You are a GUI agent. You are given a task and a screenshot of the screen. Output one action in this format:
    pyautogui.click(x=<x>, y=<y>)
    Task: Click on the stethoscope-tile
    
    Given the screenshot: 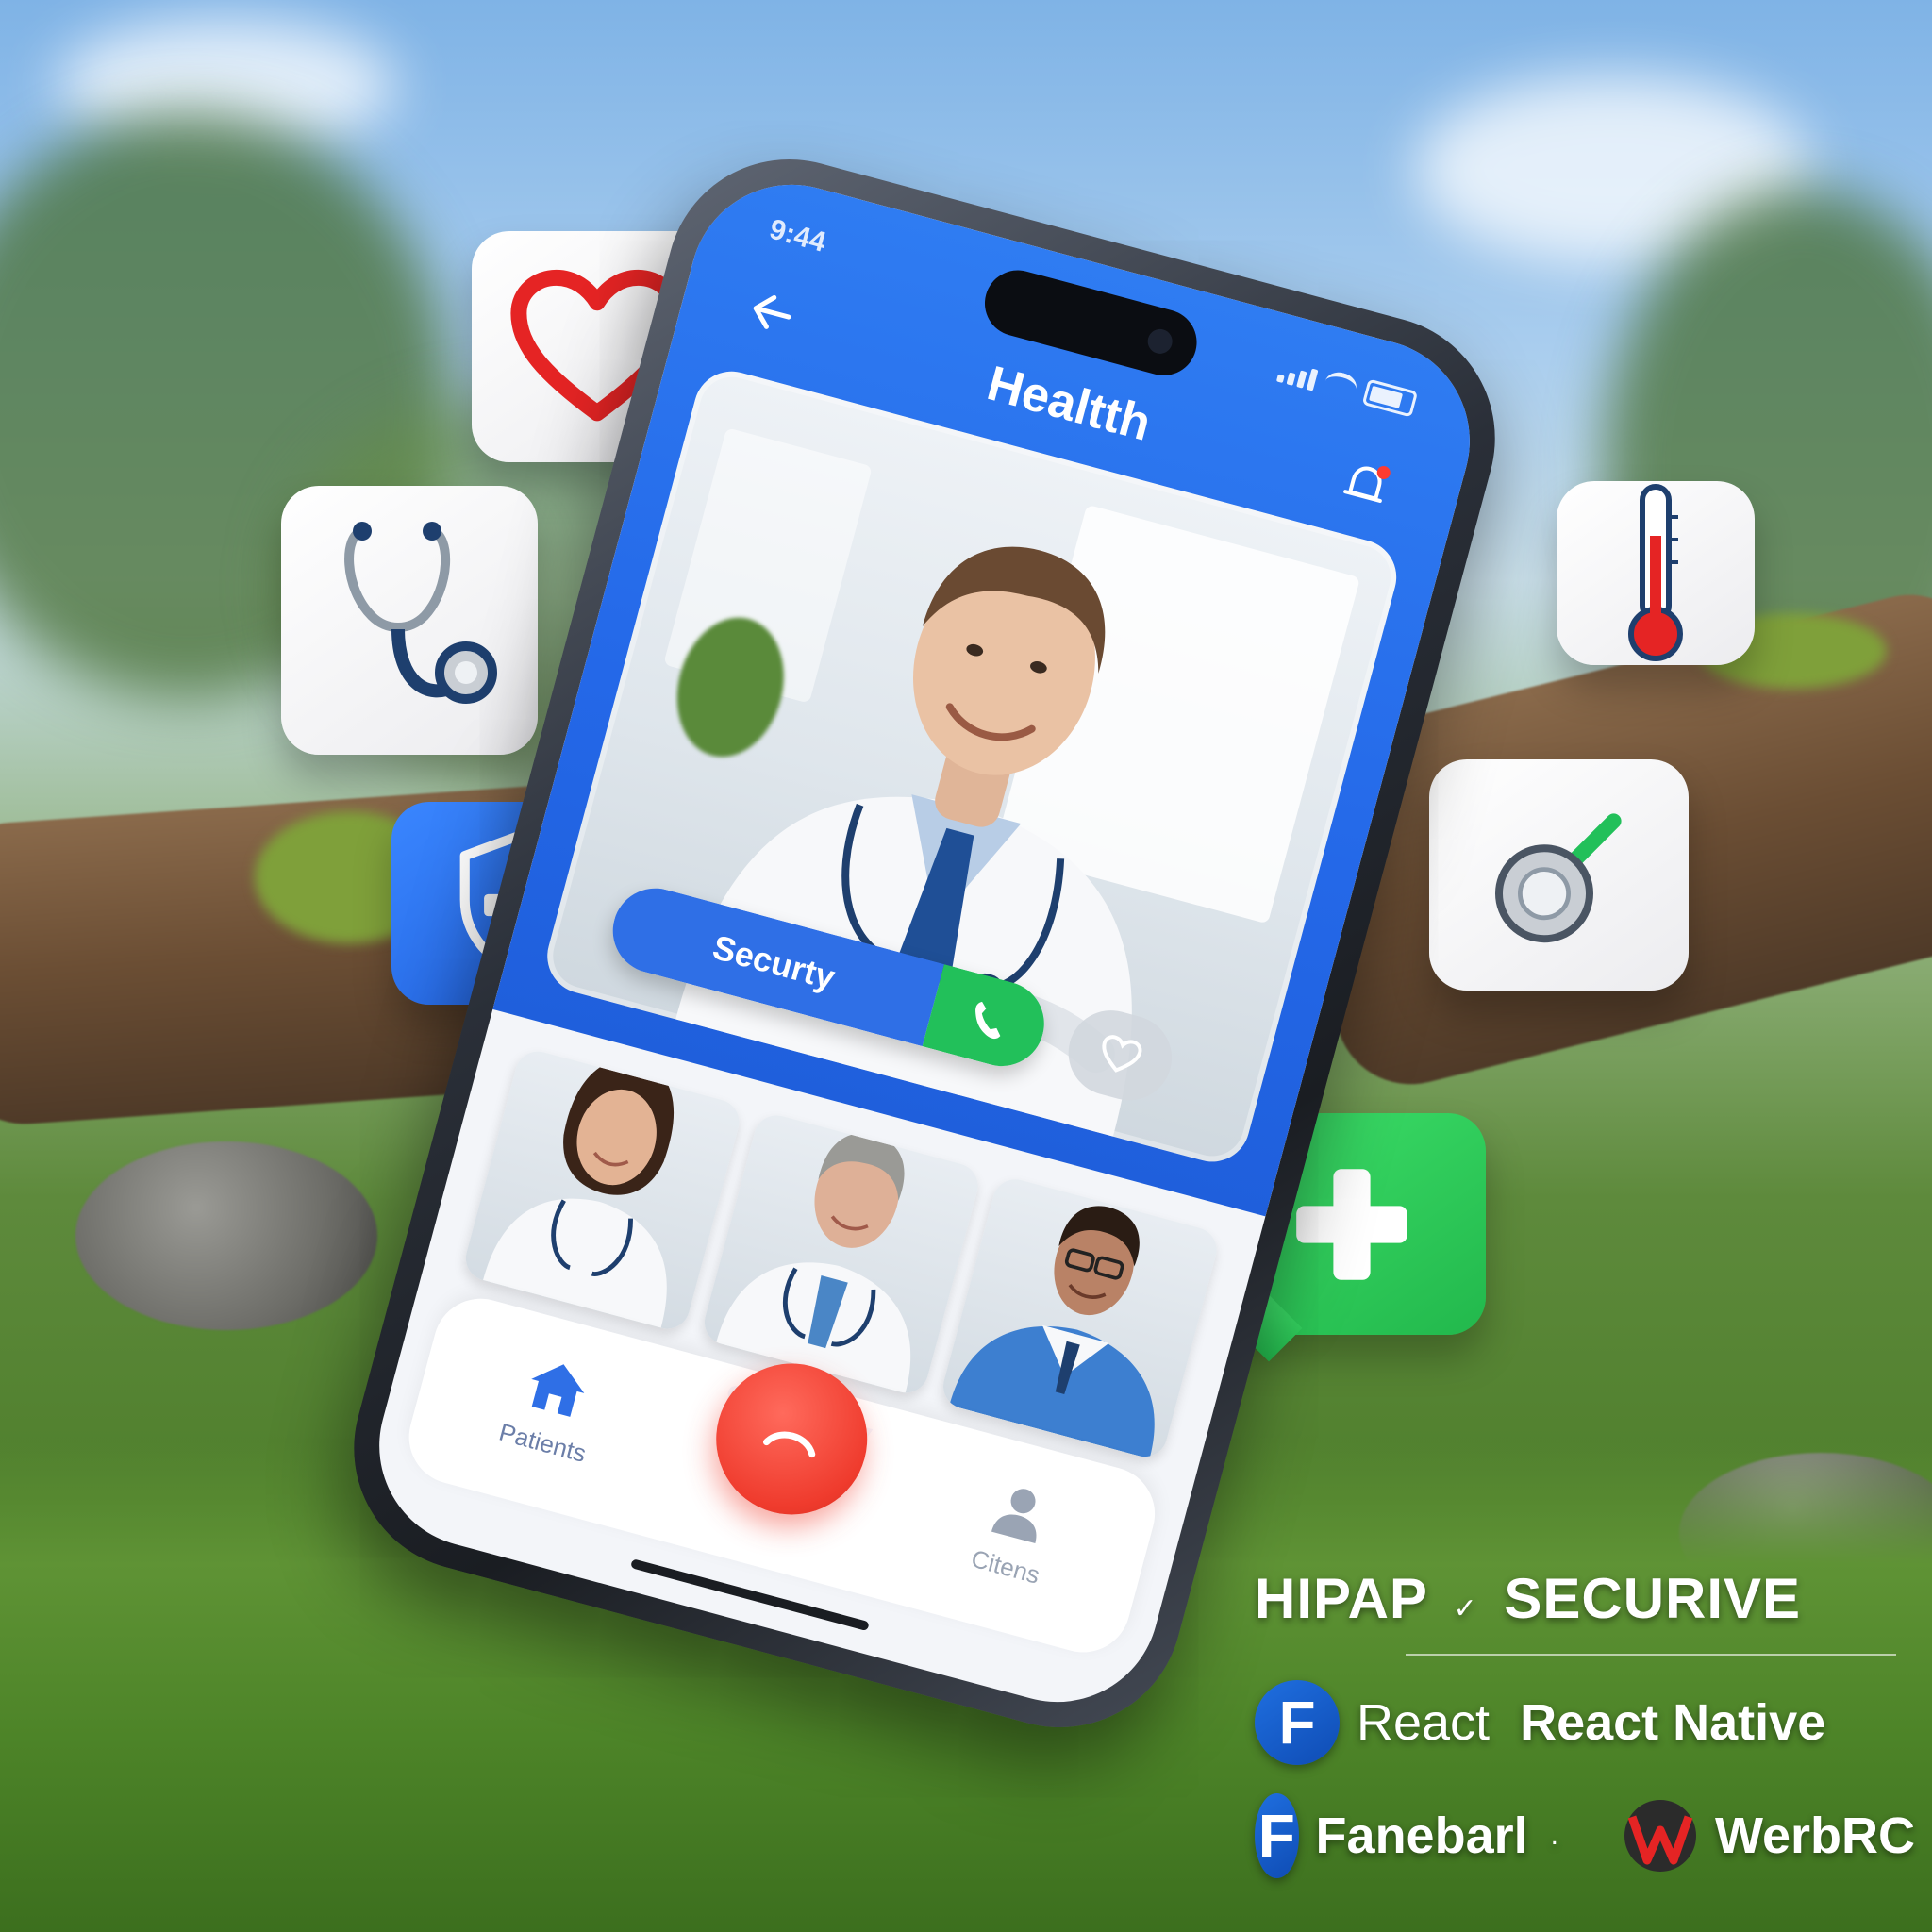 What is the action you would take?
    pyautogui.click(x=410, y=621)
    